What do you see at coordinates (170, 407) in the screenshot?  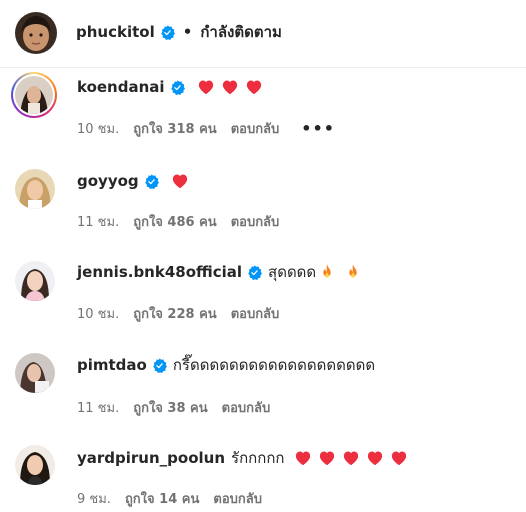 I see `comment-likes: ถูกใจ 38 คน` at bounding box center [170, 407].